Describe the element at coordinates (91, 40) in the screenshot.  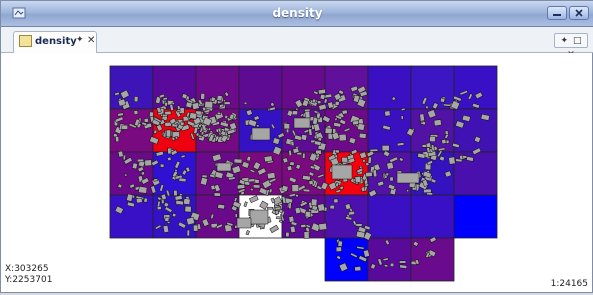
I see `tab-close-icon: ✕` at that location.